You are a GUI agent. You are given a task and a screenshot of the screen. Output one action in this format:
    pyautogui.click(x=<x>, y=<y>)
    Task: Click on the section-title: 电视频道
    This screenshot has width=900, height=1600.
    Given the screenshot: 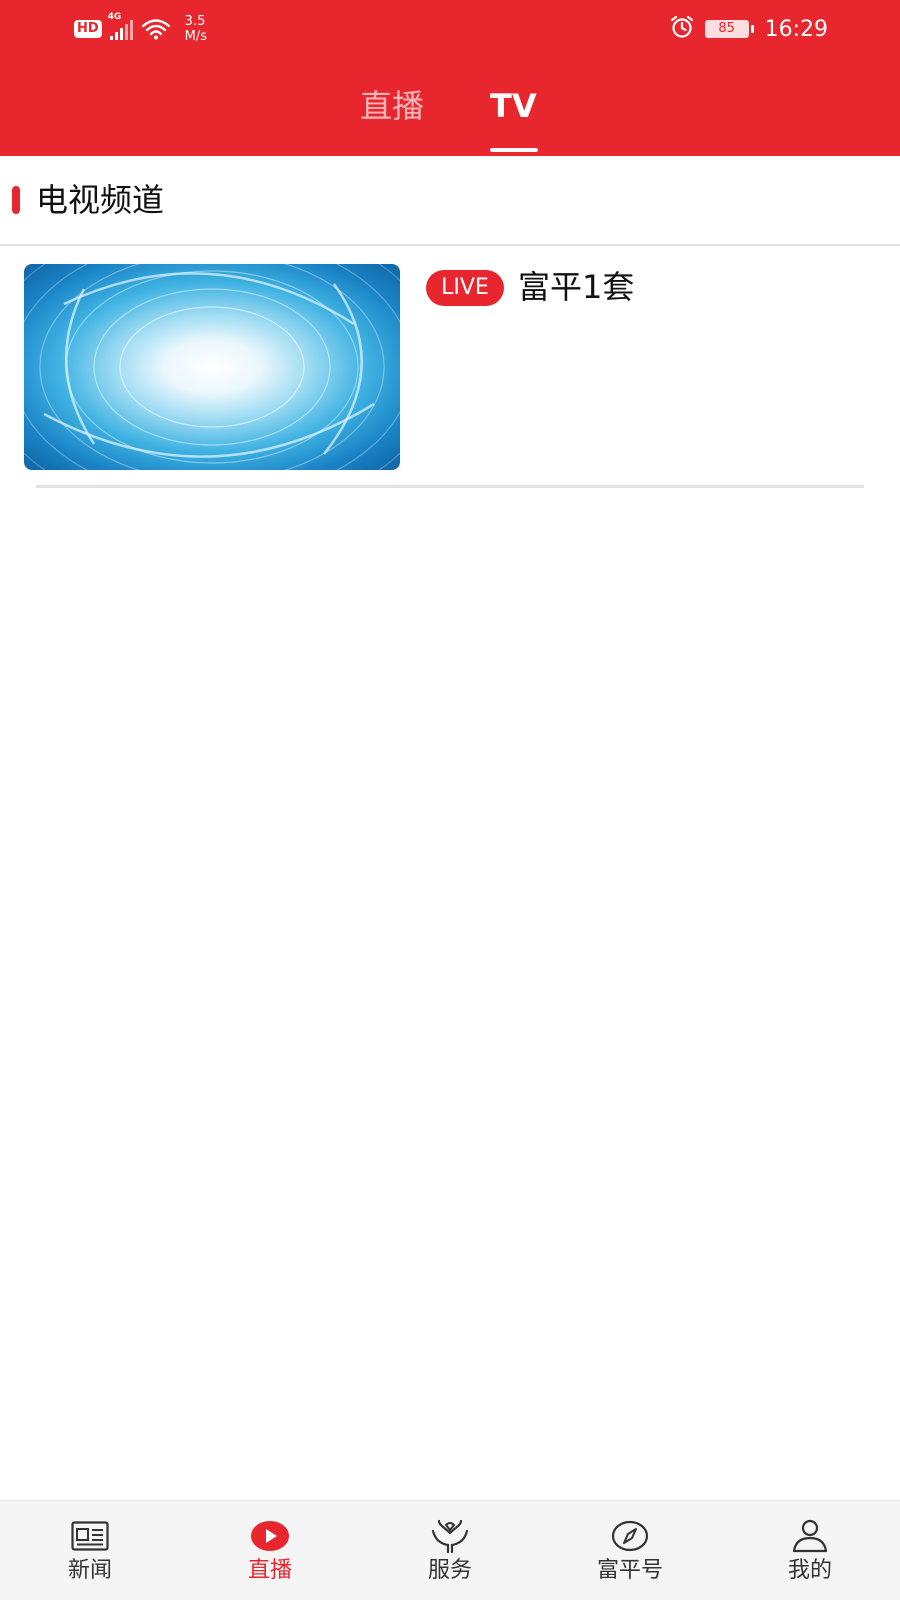 What is the action you would take?
    pyautogui.click(x=100, y=200)
    